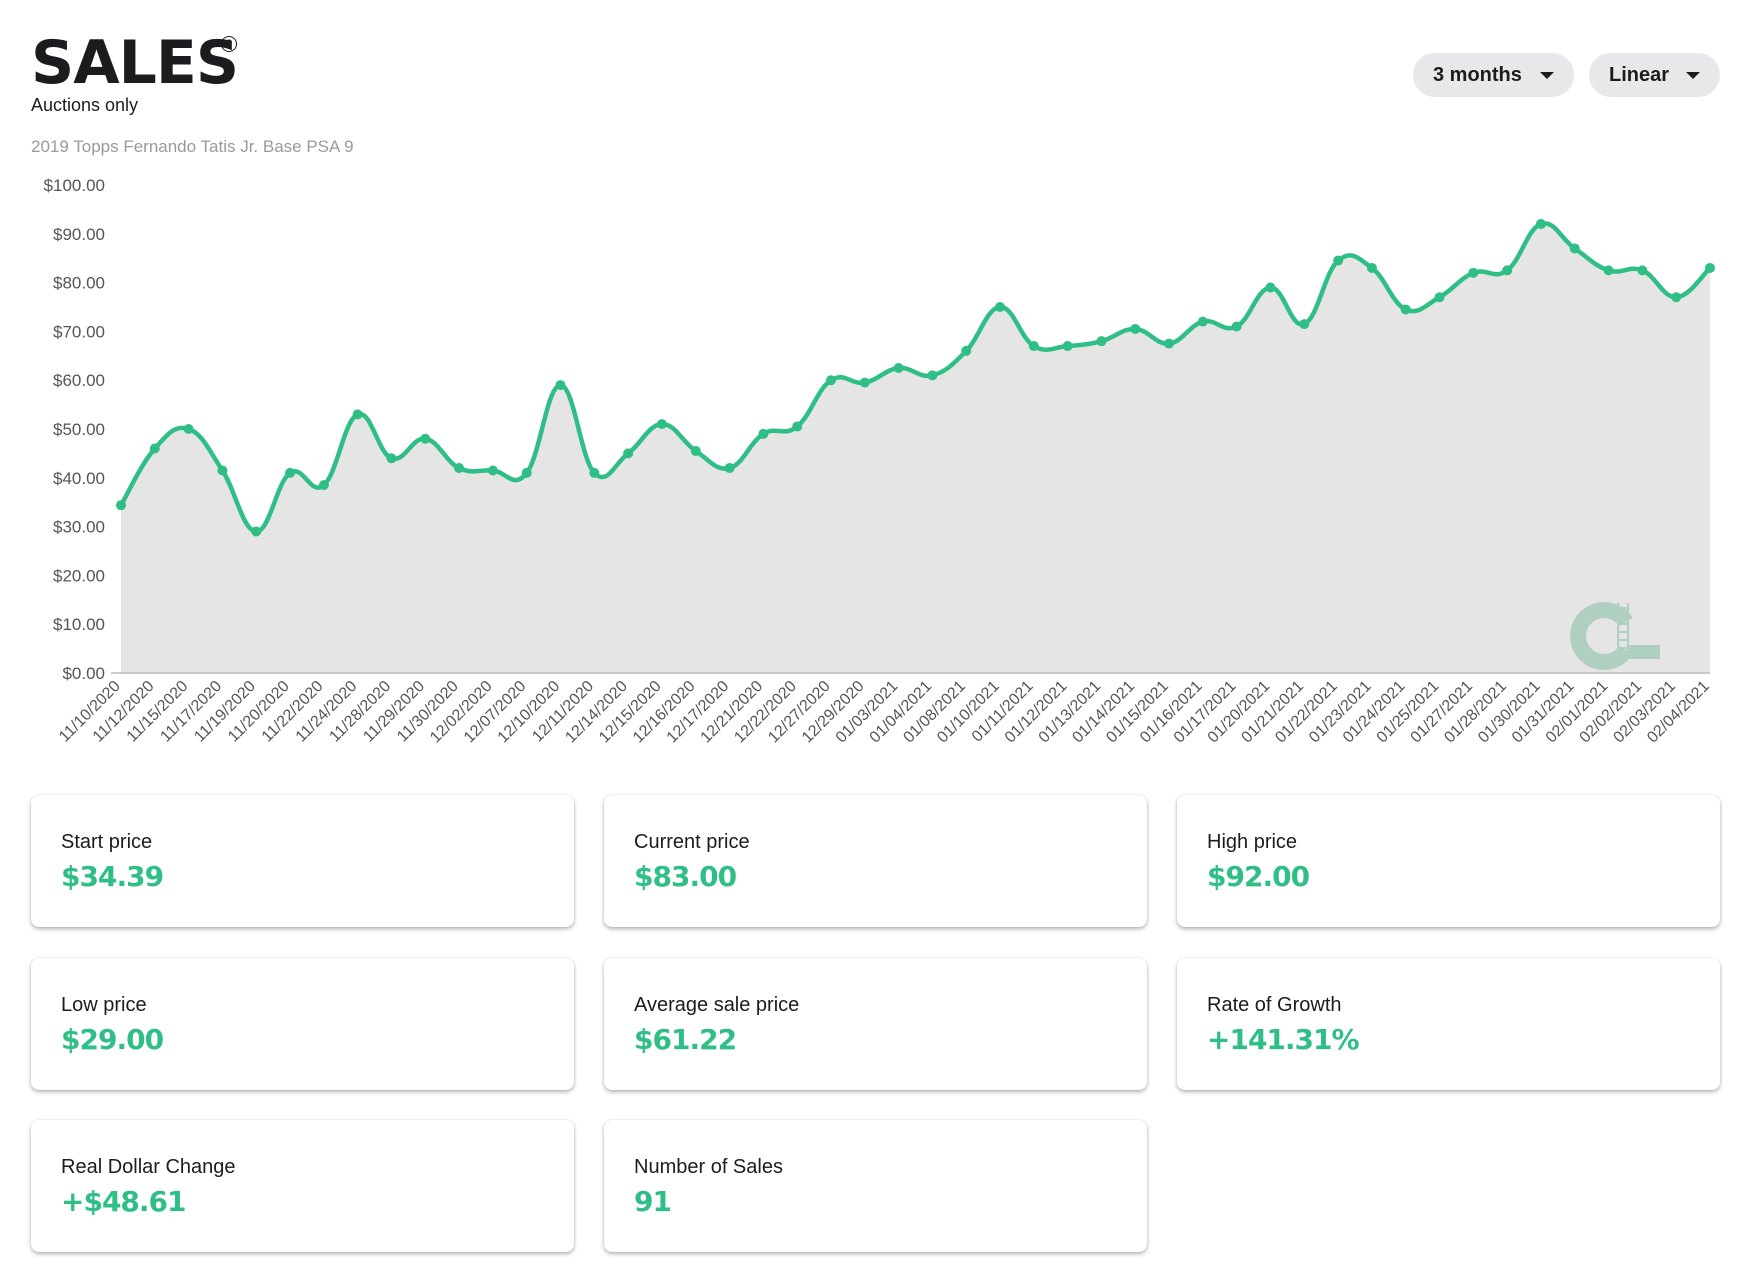 This screenshot has width=1747, height=1270. Describe the element at coordinates (875, 861) in the screenshot. I see `stat-card: Current price $83.00` at that location.